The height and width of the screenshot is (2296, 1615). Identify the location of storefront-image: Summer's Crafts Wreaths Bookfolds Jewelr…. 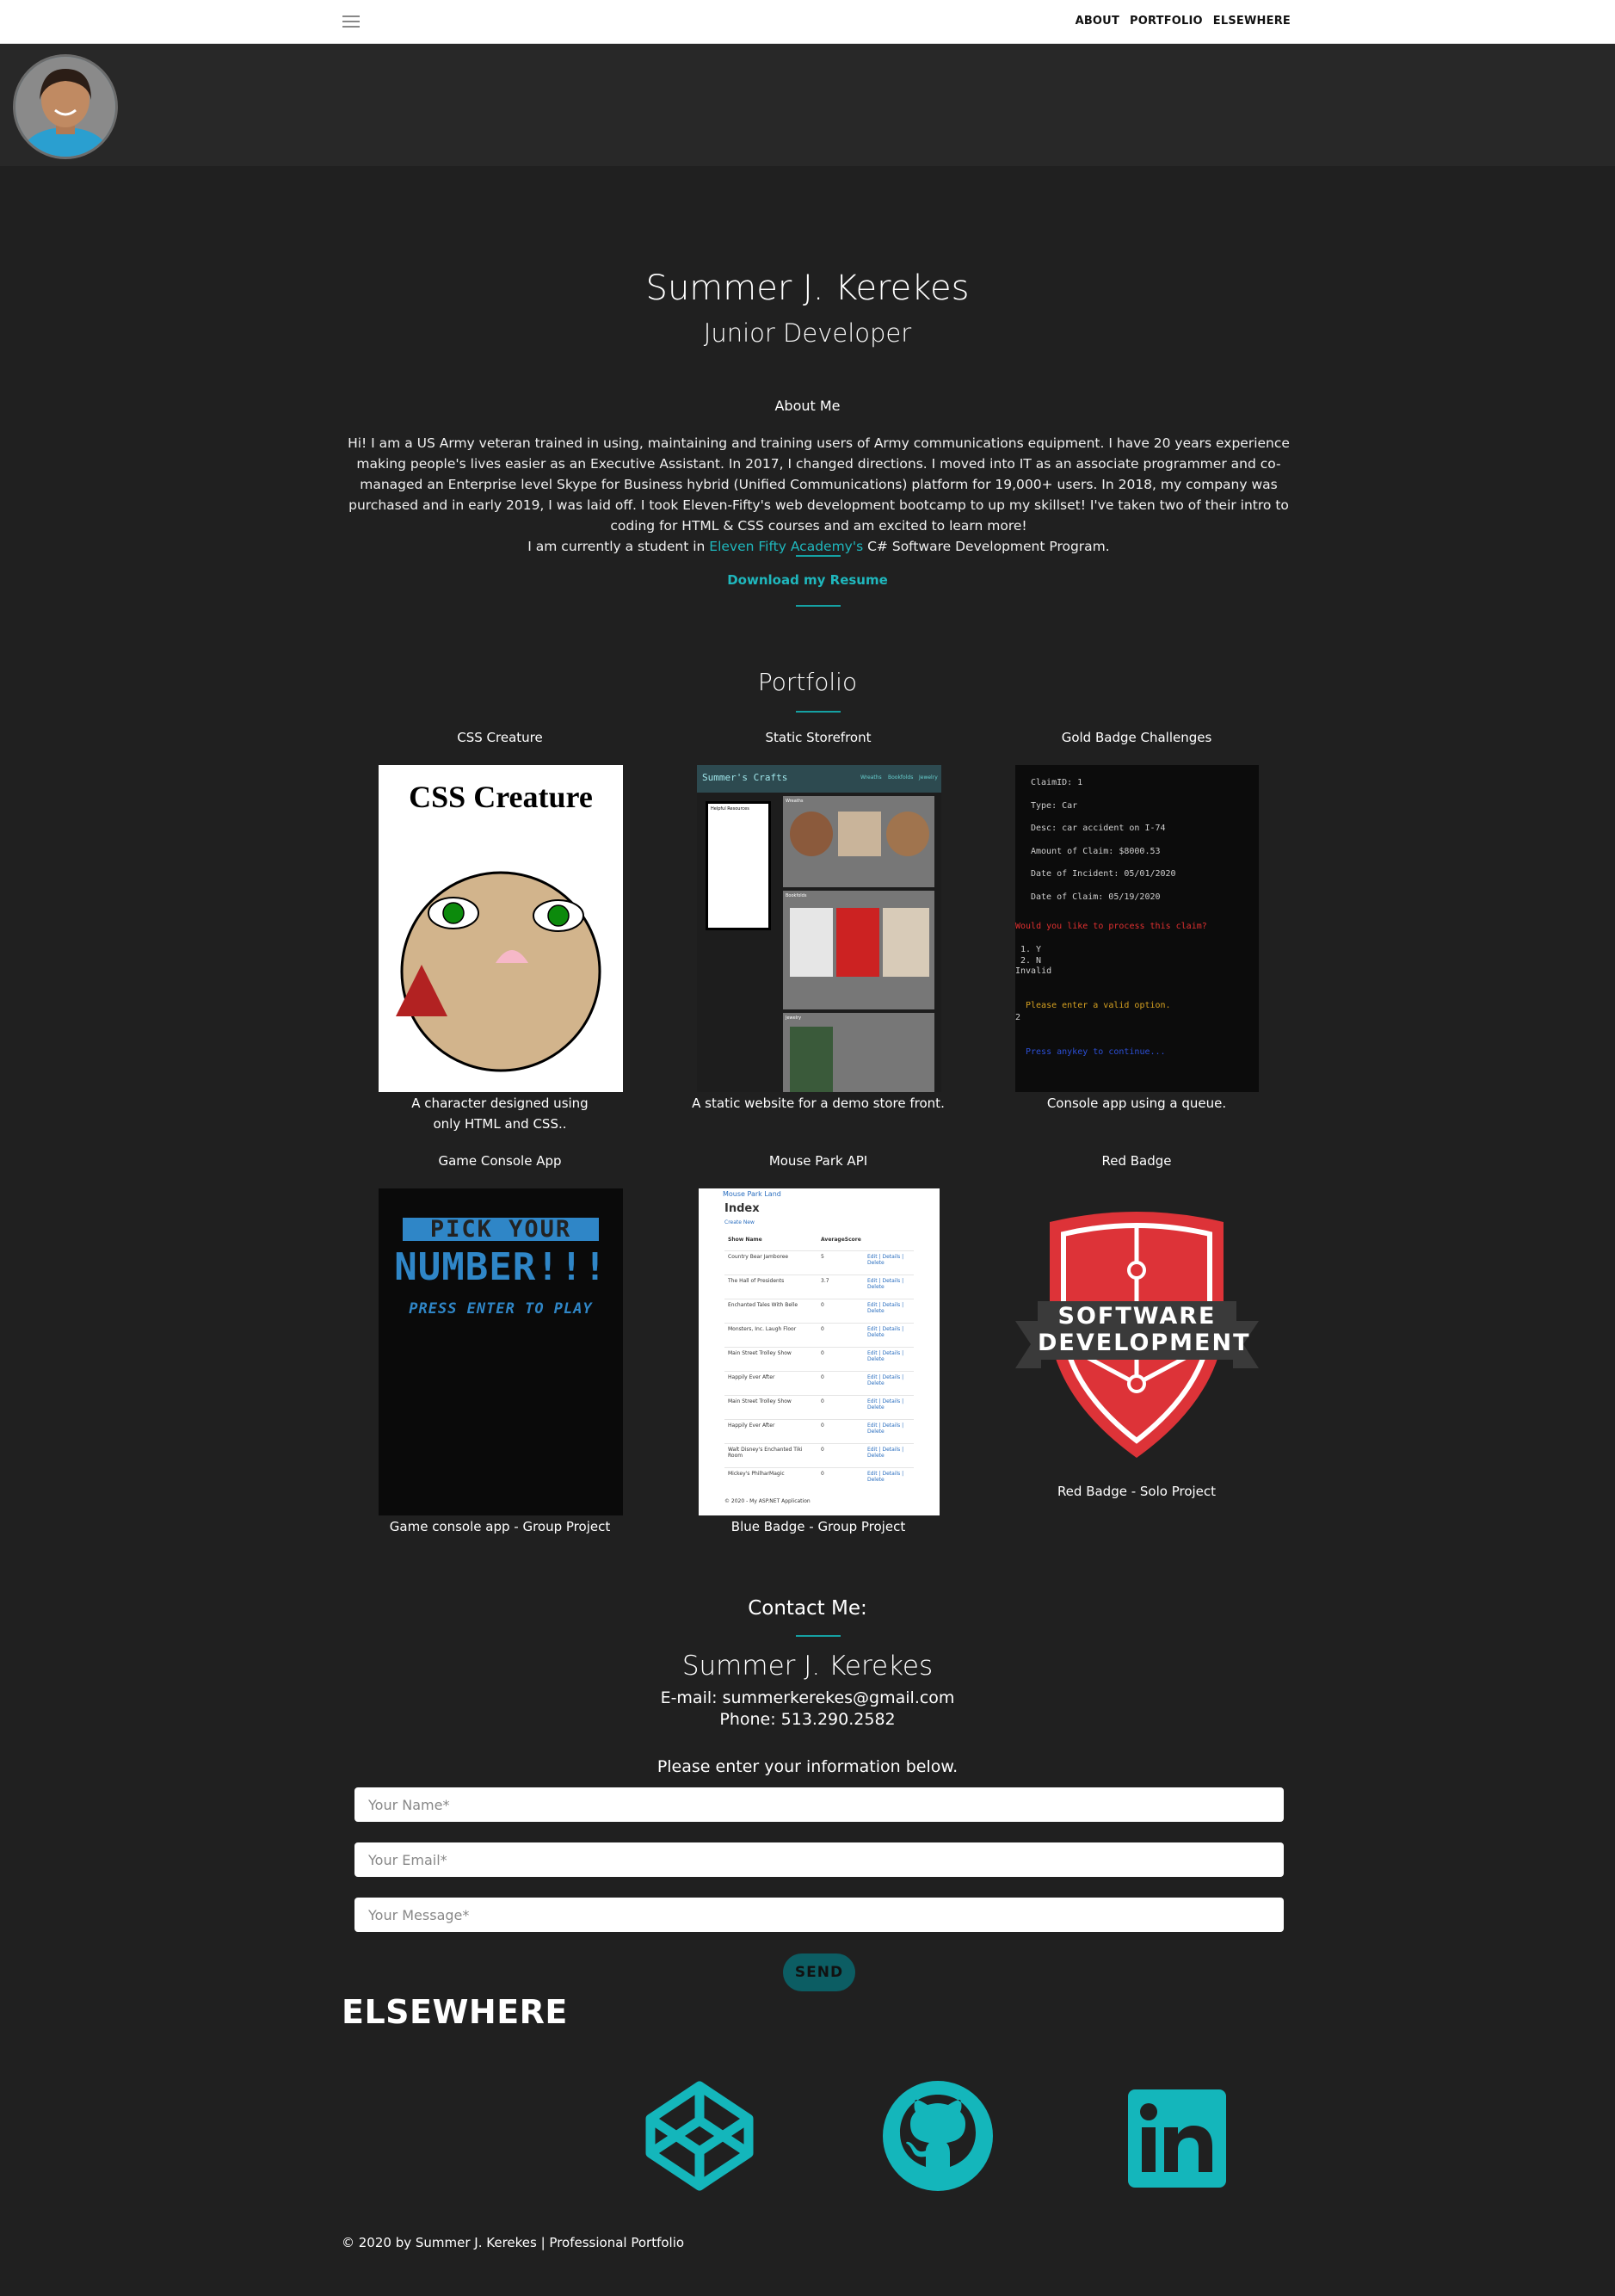
(819, 928).